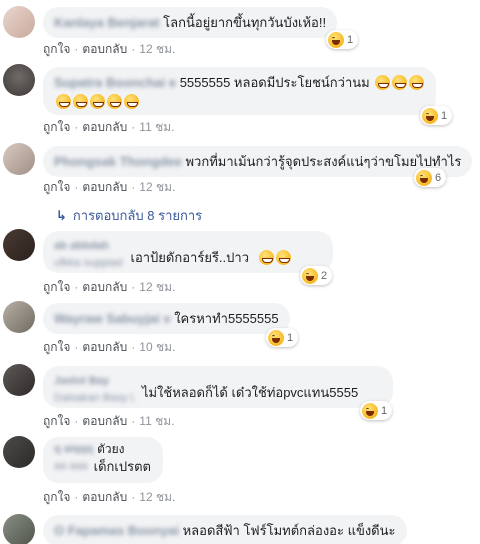 This screenshot has width=480, height=544. I want to click on comment-author: q aiqqq, so click(73, 449).